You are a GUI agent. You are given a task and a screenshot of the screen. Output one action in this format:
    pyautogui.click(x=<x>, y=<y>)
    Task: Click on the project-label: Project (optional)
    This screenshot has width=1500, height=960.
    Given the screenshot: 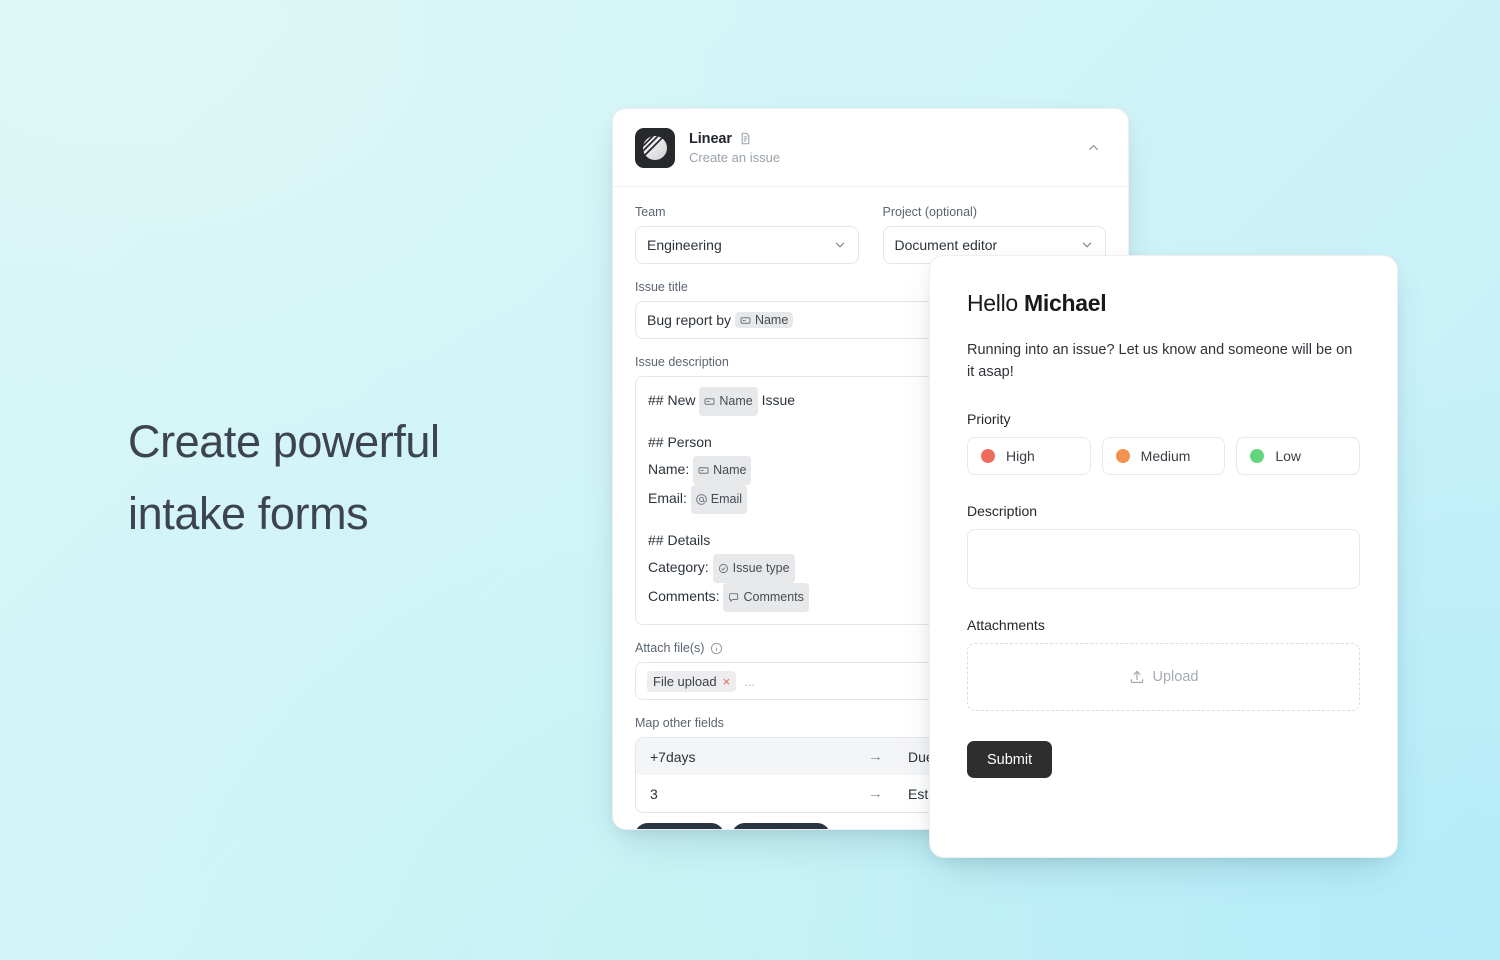 What is the action you would take?
    pyautogui.click(x=930, y=212)
    